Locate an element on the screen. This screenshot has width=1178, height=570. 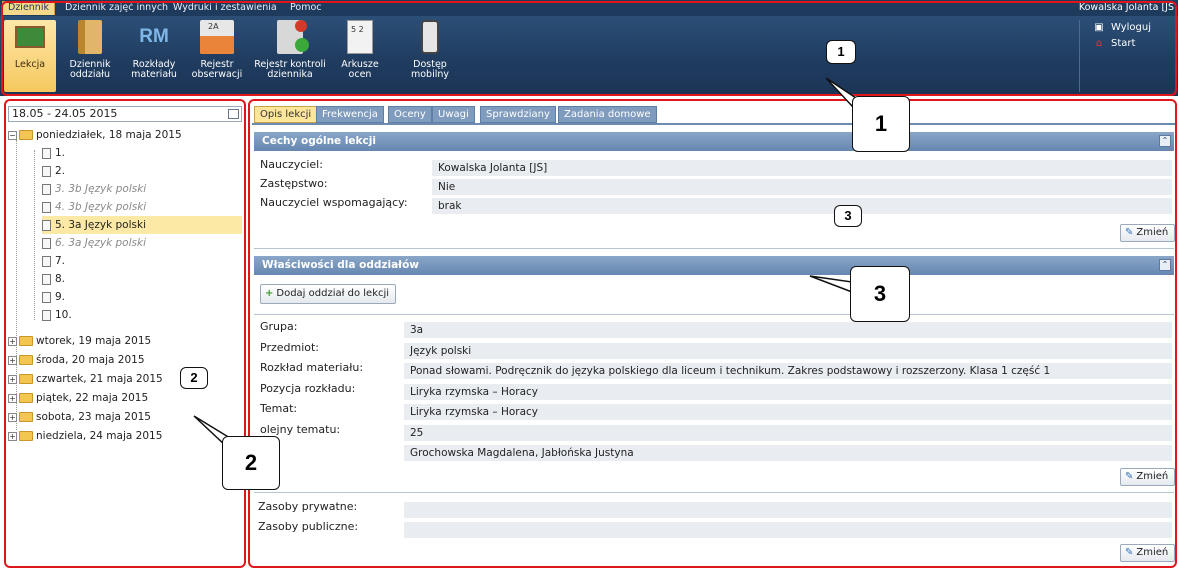
tab-3: Uwagi is located at coordinates (453, 114).